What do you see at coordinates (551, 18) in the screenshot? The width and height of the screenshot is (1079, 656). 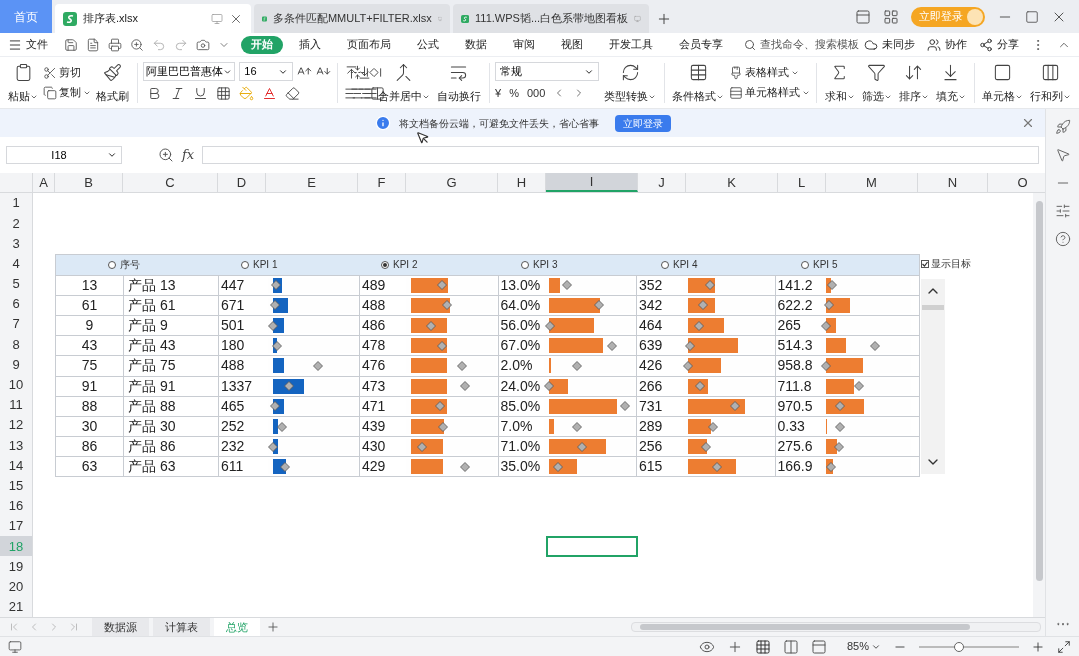 I see `file-tab: 111.WPS韬...白色系带地图看板` at bounding box center [551, 18].